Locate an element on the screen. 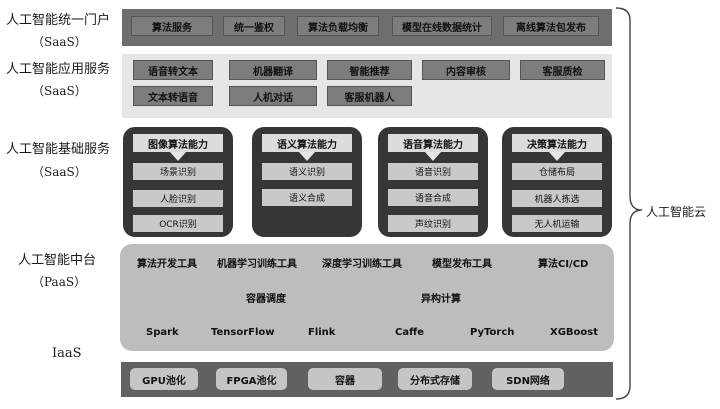 The image size is (720, 409). tool-ml-training: 机器学习训练工具 is located at coordinates (257, 264).